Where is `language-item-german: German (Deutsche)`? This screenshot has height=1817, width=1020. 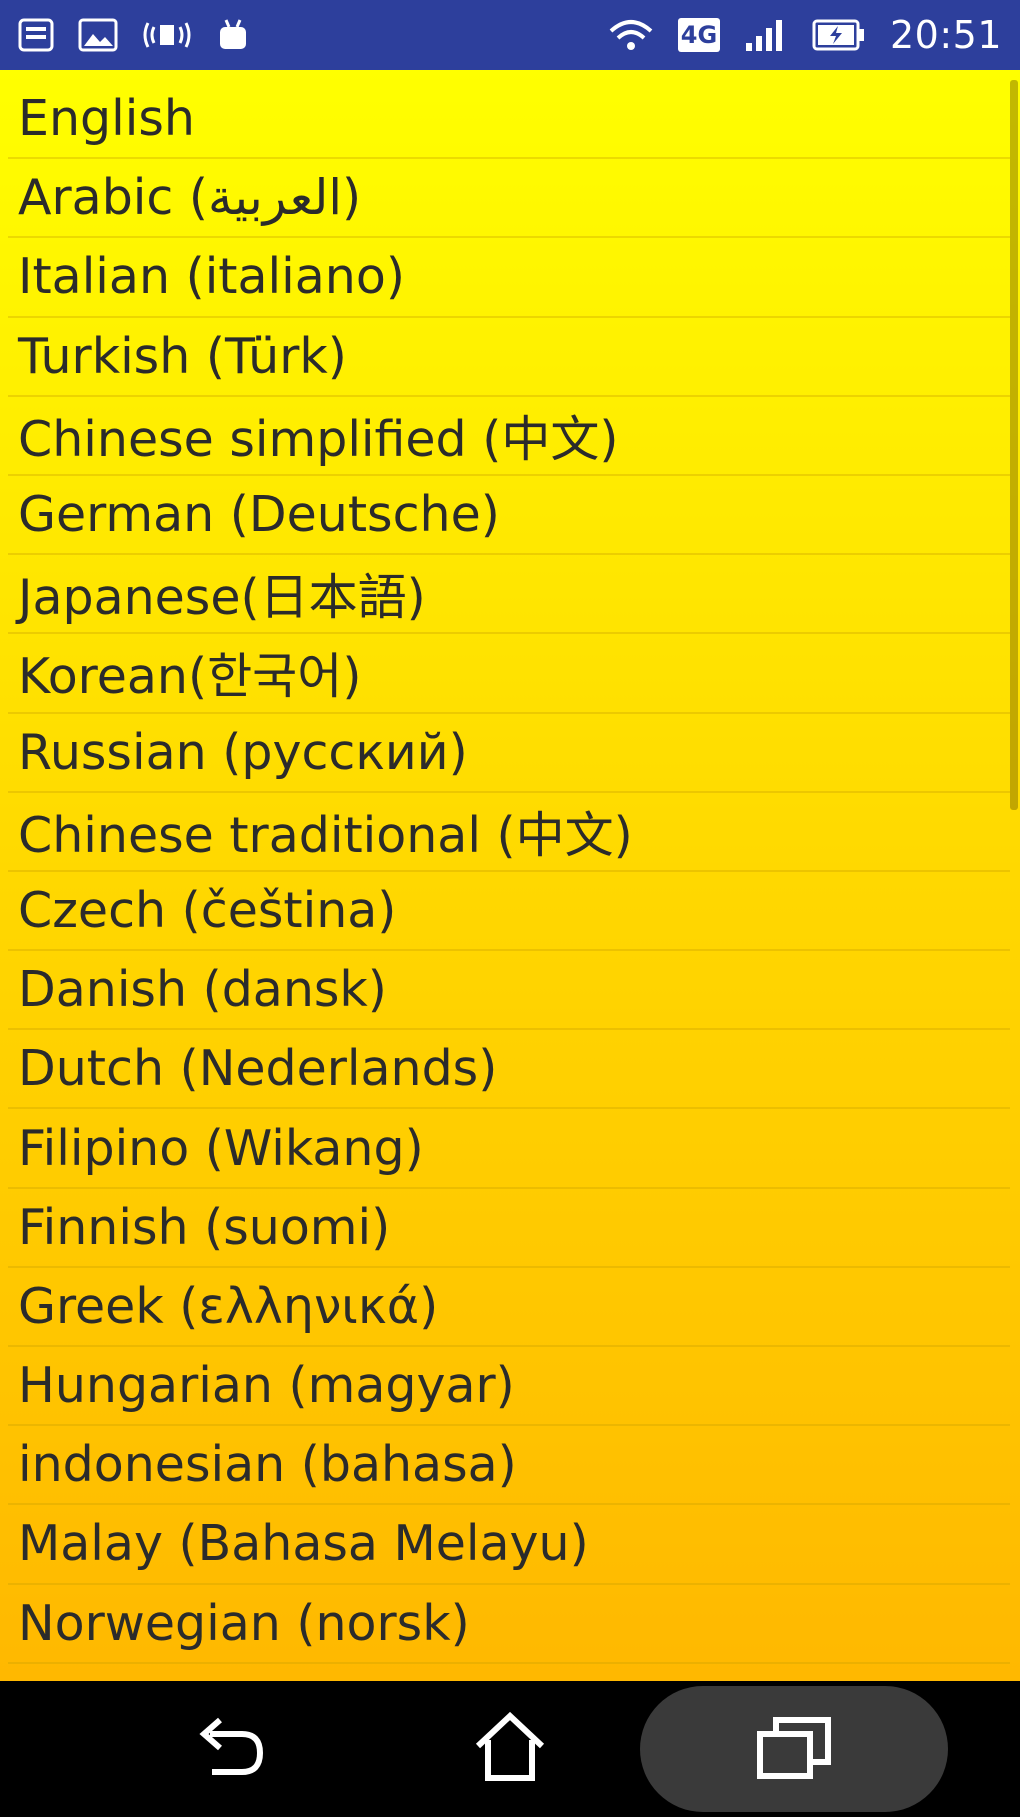
language-item-german: German (Deutsche) is located at coordinates (509, 516).